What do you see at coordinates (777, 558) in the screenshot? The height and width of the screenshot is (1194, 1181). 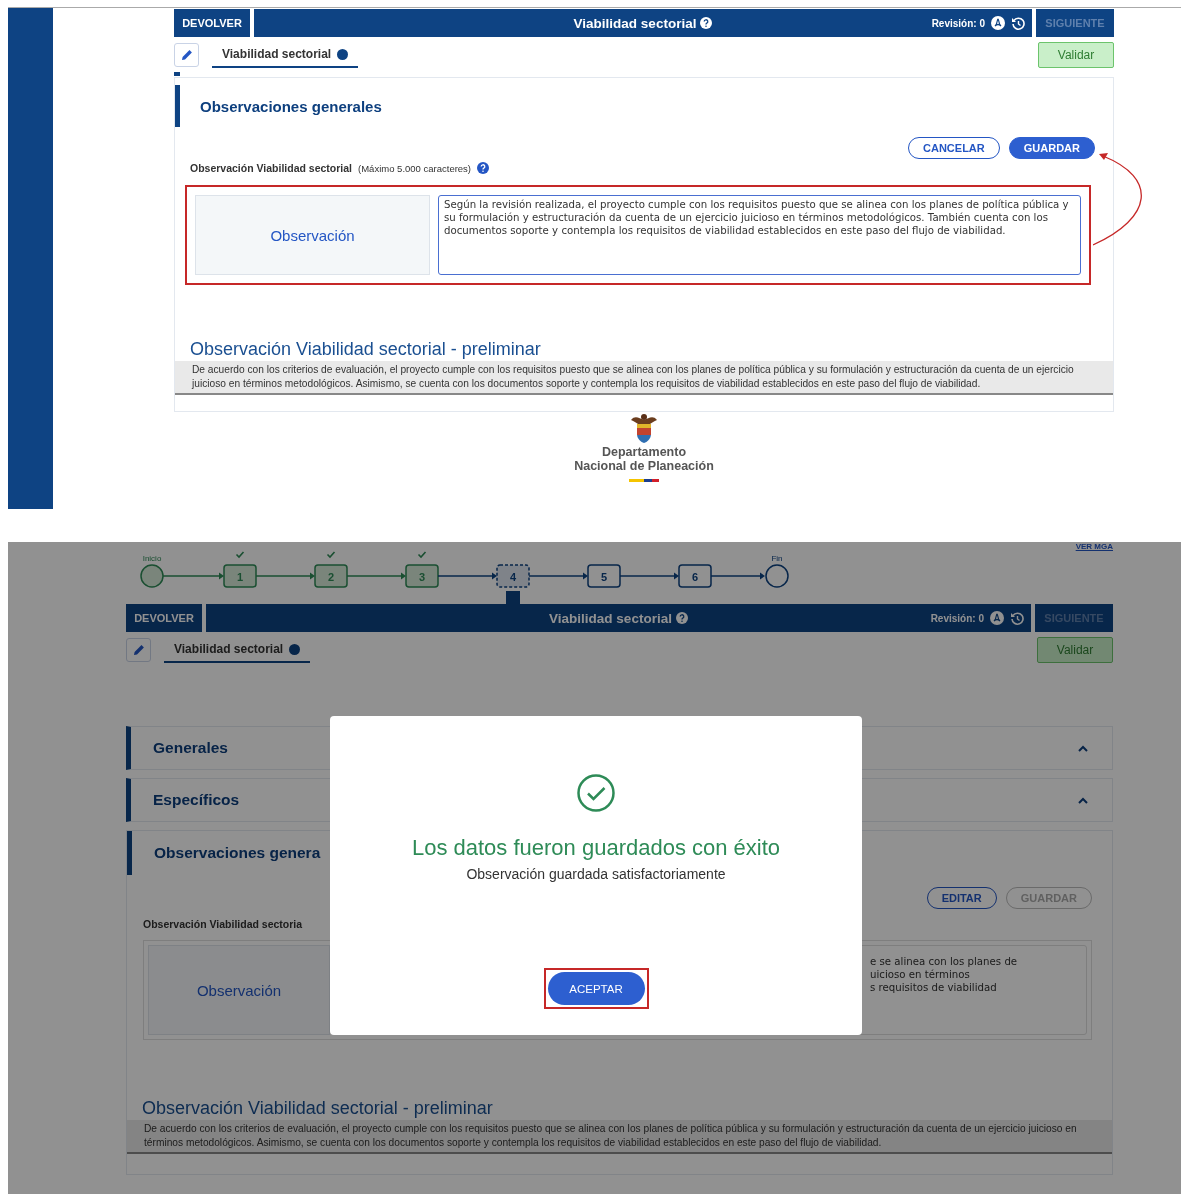 I see `end-label: Fin` at bounding box center [777, 558].